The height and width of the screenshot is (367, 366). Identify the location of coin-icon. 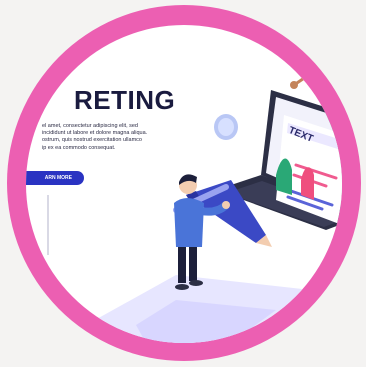
(226, 127).